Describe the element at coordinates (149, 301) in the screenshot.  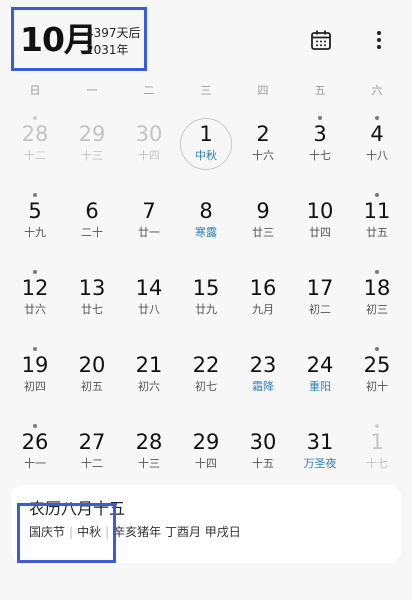
I see `day-cell: 14 廿八` at that location.